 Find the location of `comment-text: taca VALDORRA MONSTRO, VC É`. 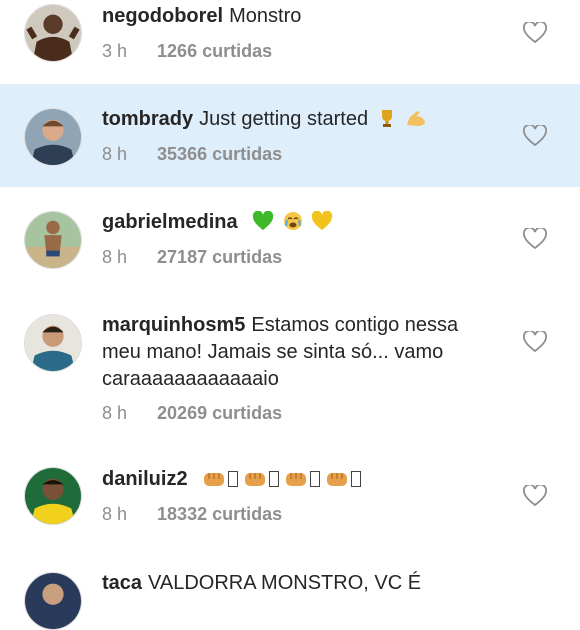

comment-text: taca VALDORRA MONSTRO, VC É is located at coordinates (298, 583).